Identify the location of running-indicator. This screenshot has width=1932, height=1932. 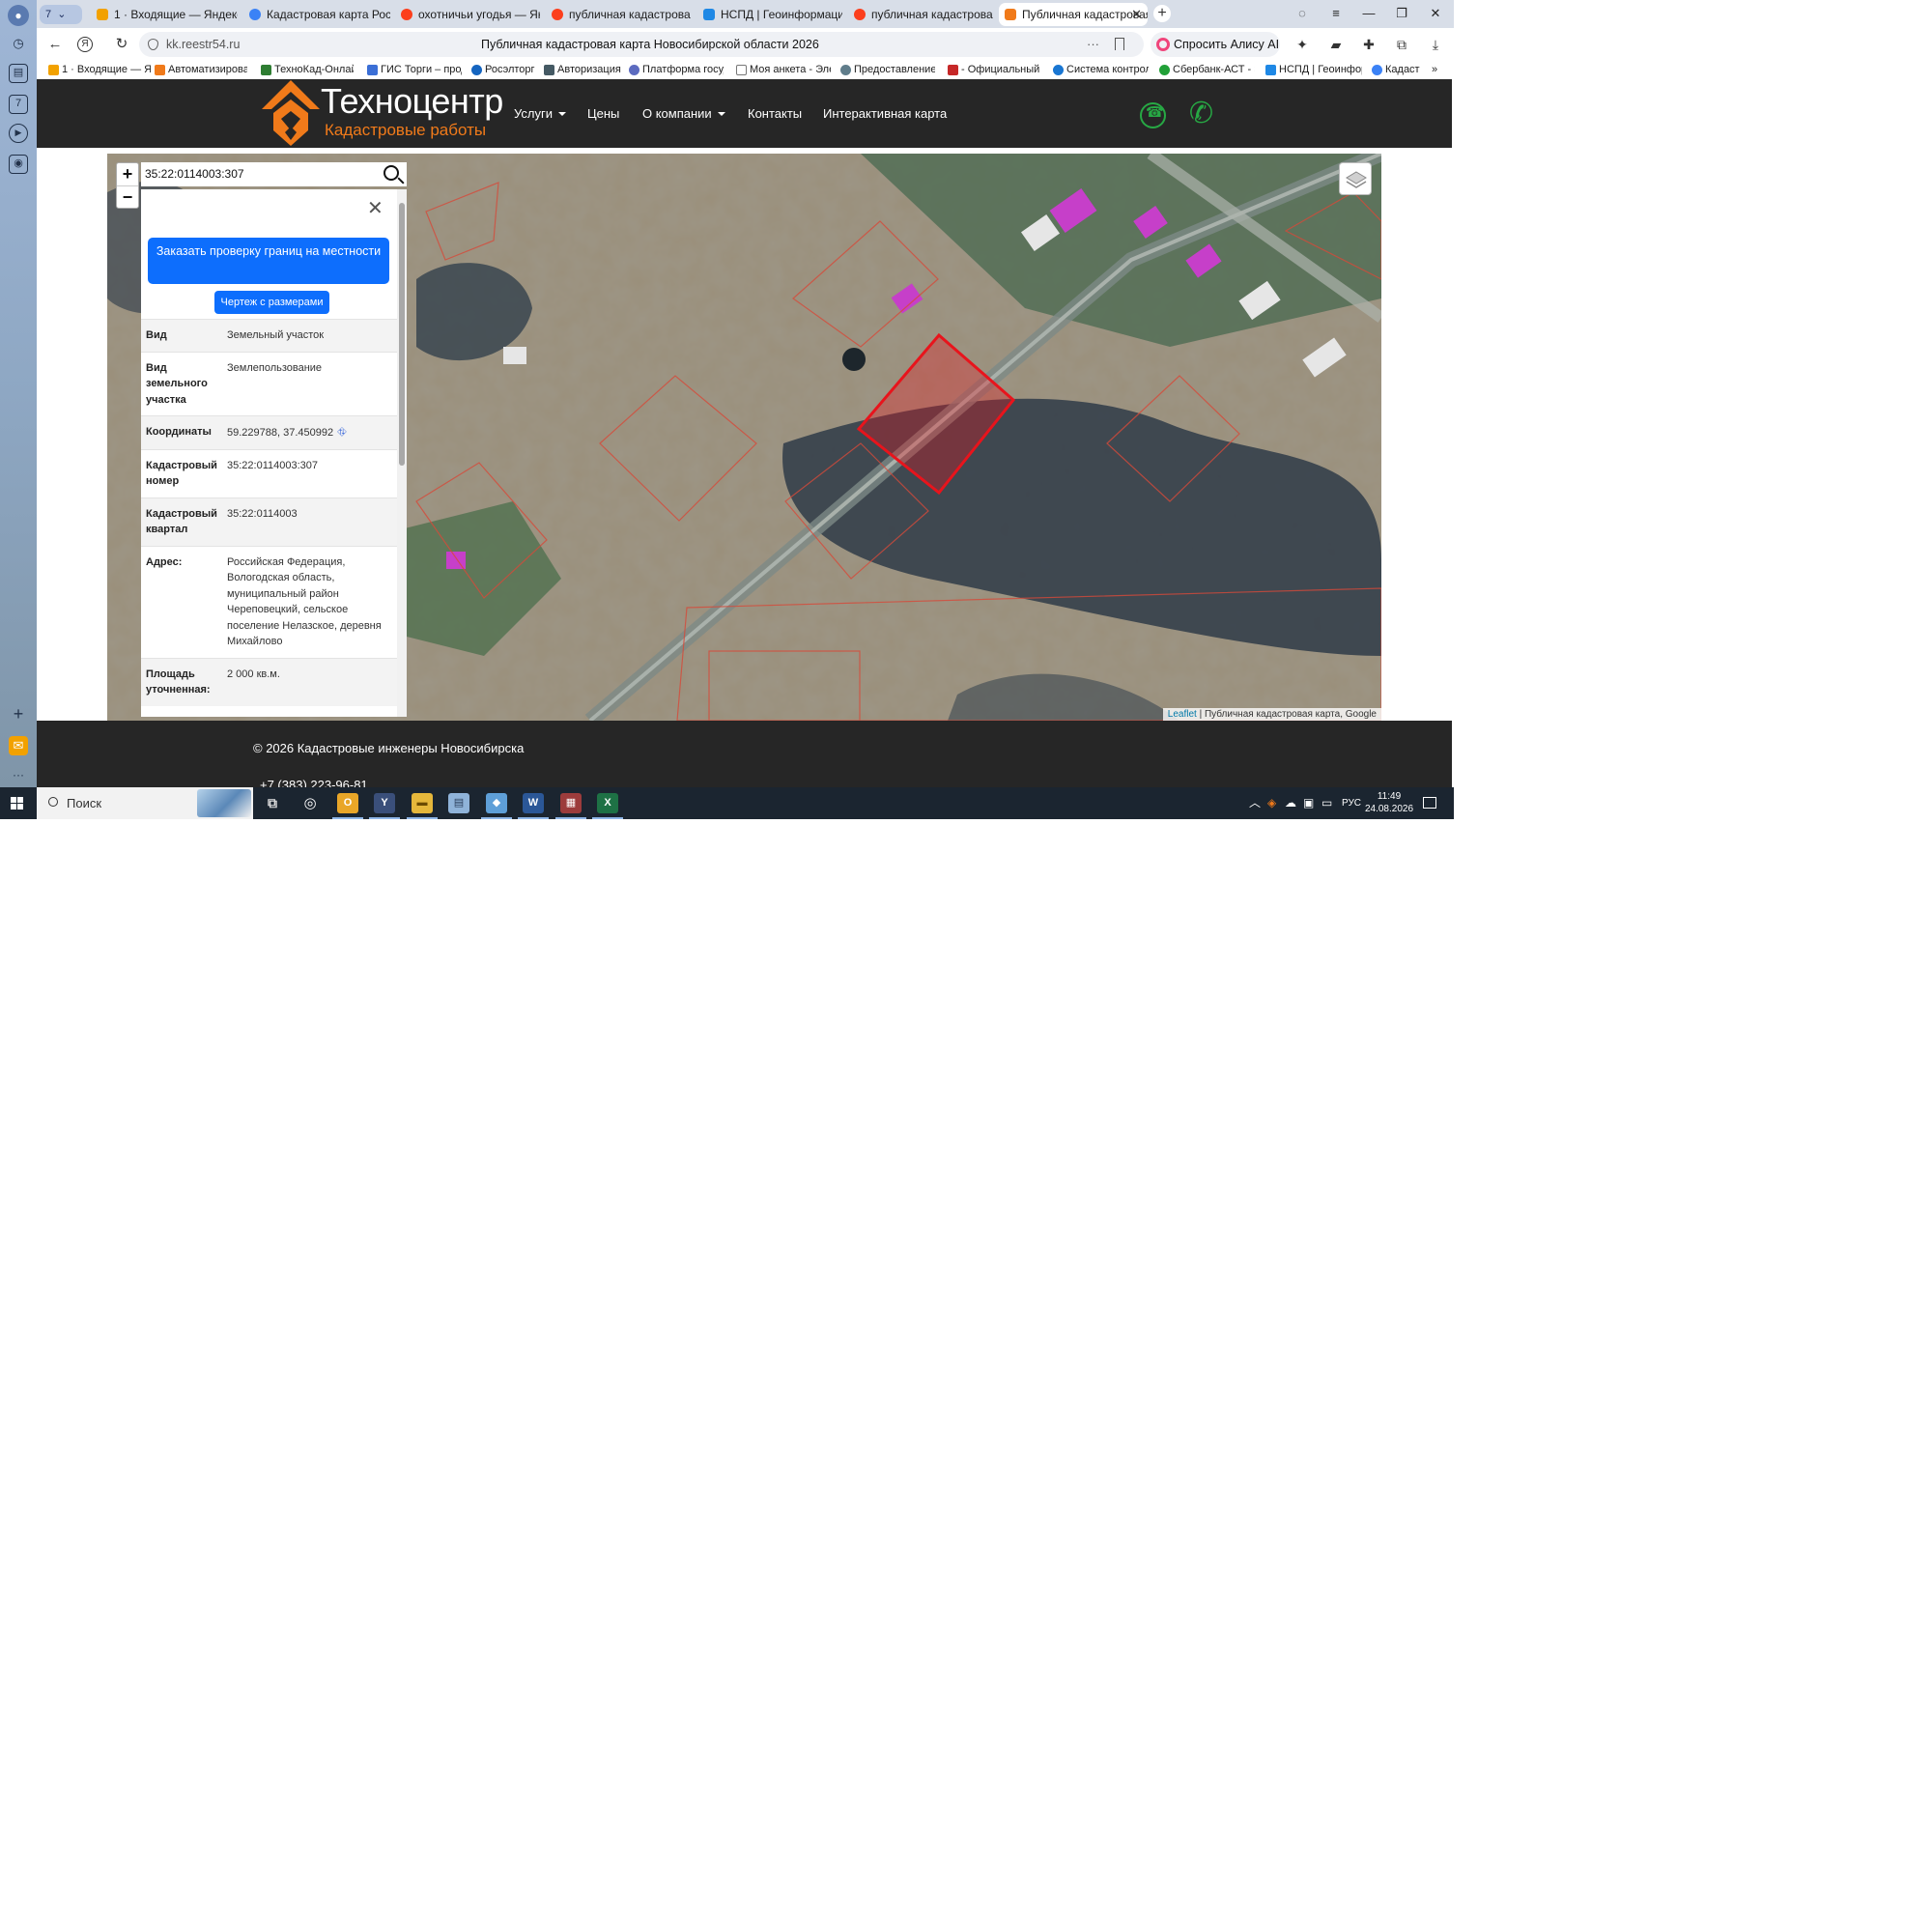
(607, 818).